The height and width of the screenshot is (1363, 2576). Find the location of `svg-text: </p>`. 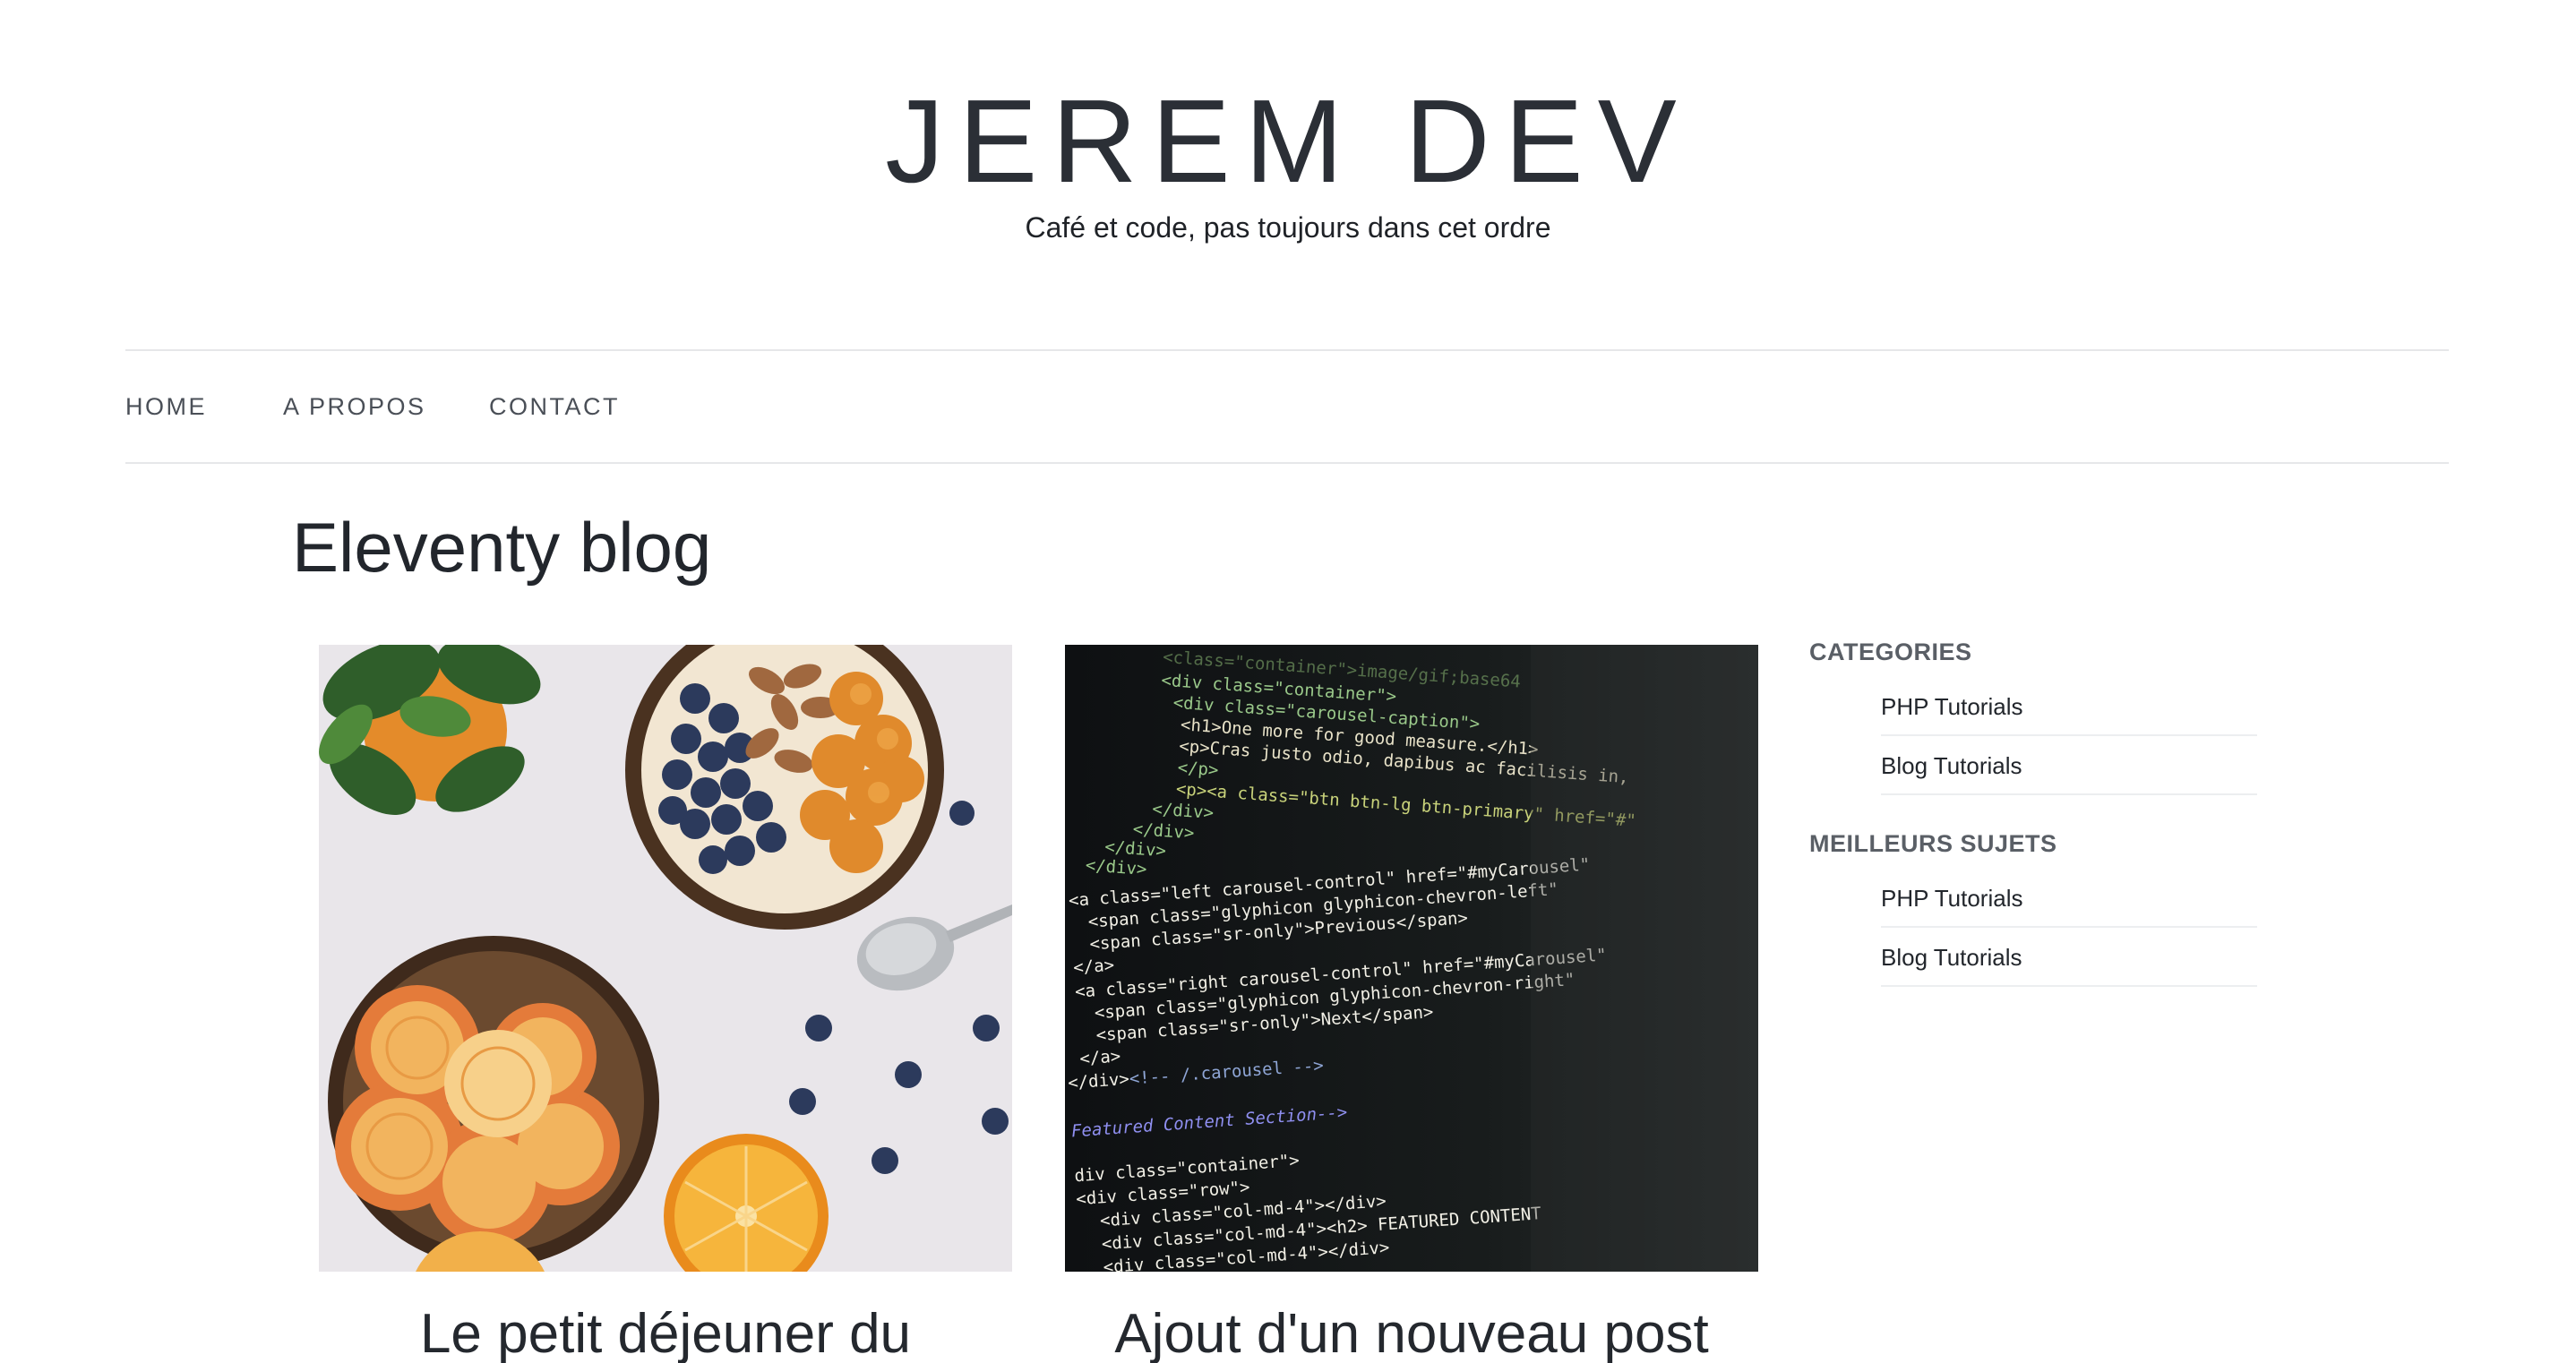

svg-text: </p> is located at coordinates (1198, 769).